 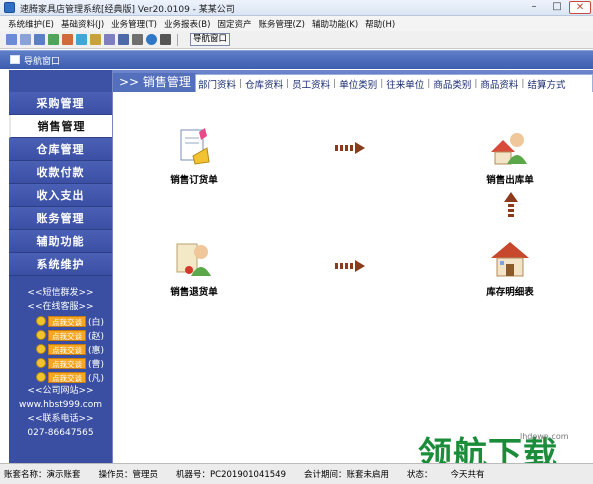 I want to click on module-sales-order: 销售订货单, so click(x=194, y=156).